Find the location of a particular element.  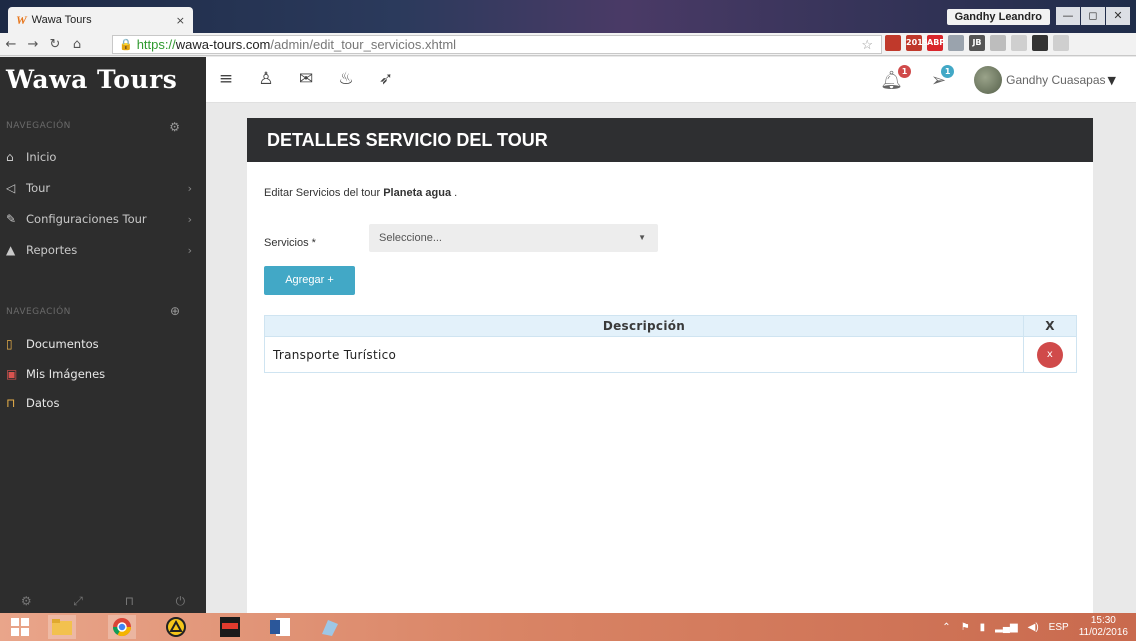

language-indicator: ESP is located at coordinates (1059, 627).